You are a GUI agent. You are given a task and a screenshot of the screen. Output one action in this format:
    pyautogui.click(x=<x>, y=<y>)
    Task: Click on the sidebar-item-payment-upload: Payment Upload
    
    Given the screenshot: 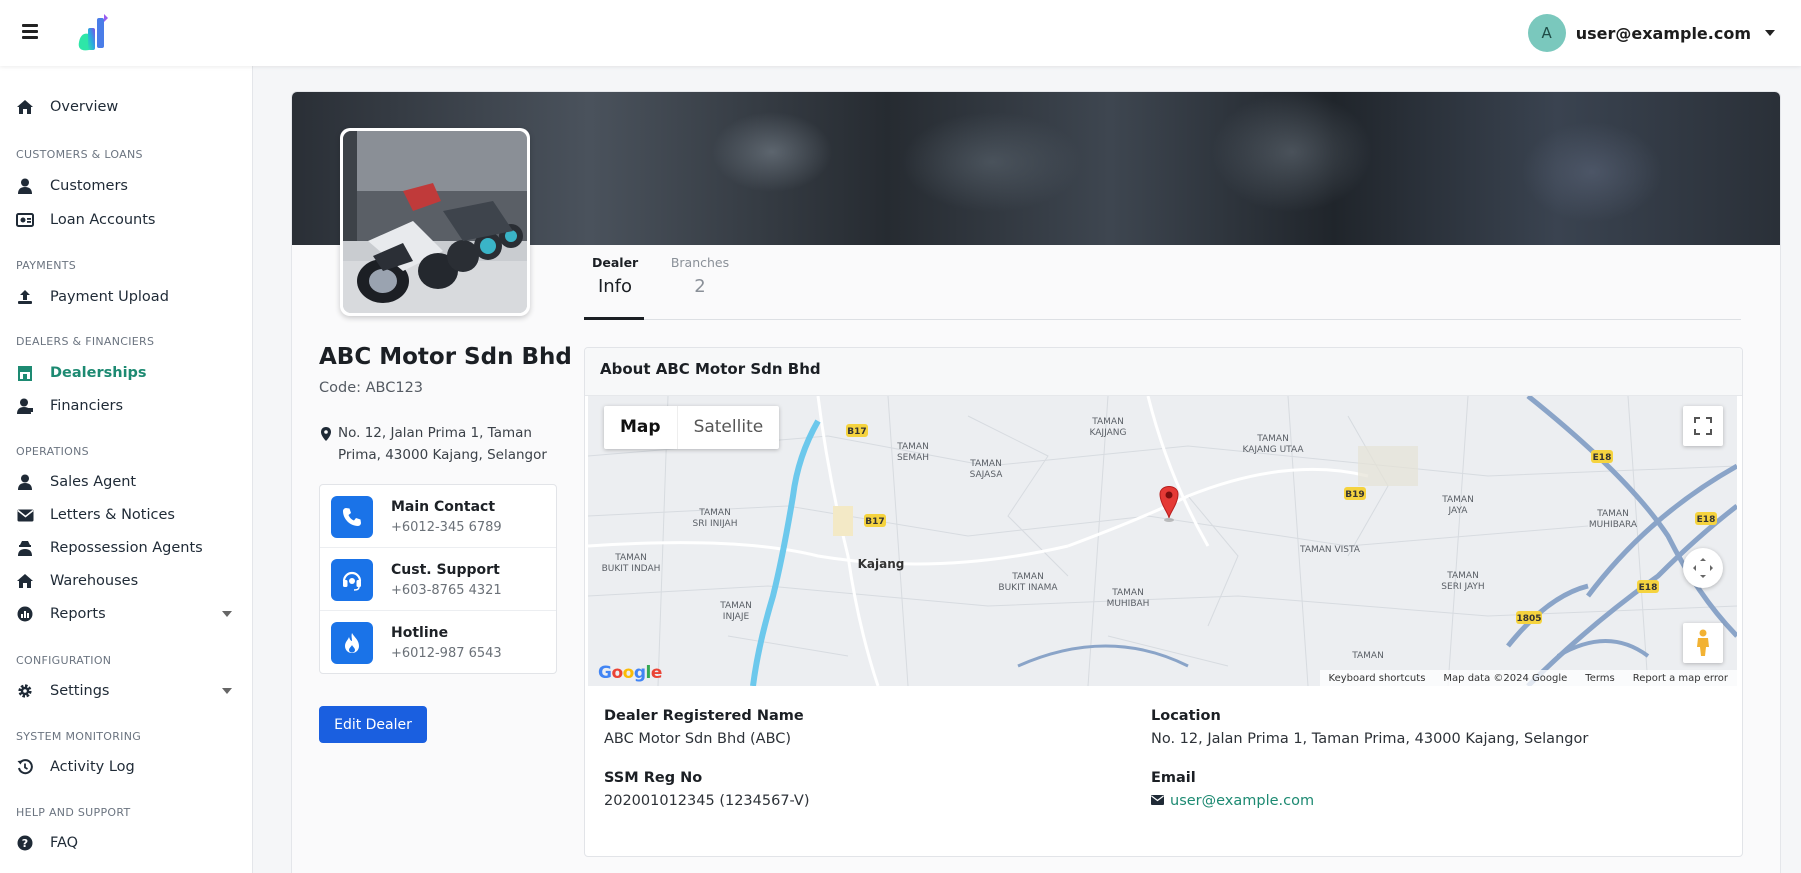 What is the action you would take?
    pyautogui.click(x=124, y=297)
    